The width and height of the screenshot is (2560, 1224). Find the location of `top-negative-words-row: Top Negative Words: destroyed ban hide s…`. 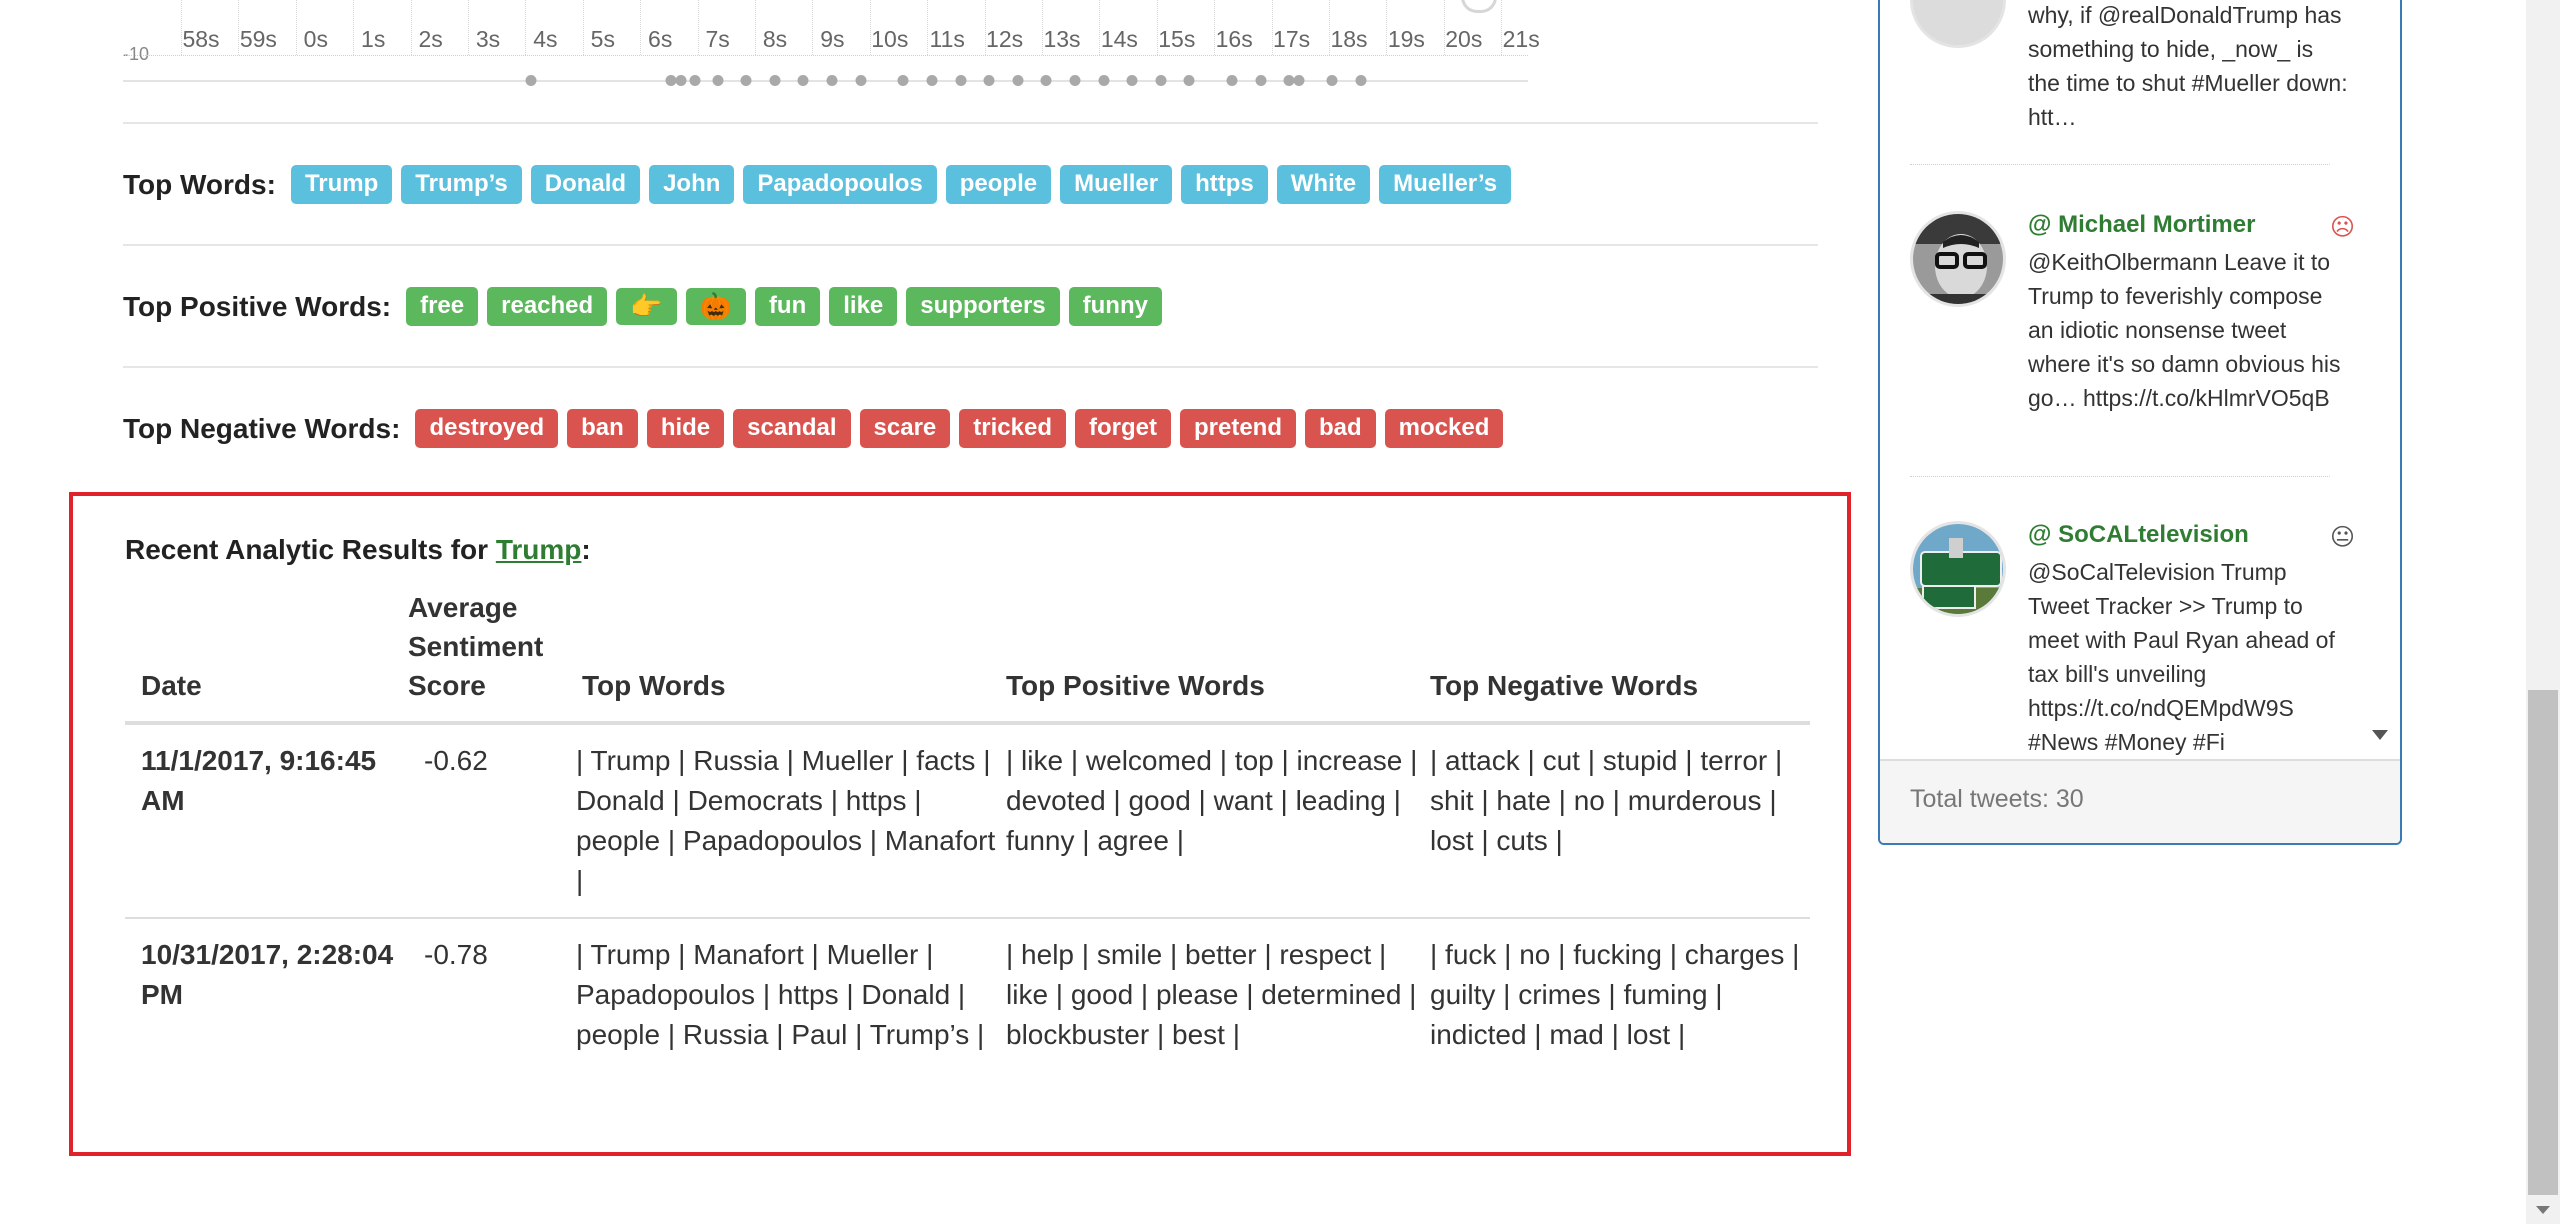

top-negative-words-row: Top Negative Words: destroyed ban hide s… is located at coordinates (813, 428).